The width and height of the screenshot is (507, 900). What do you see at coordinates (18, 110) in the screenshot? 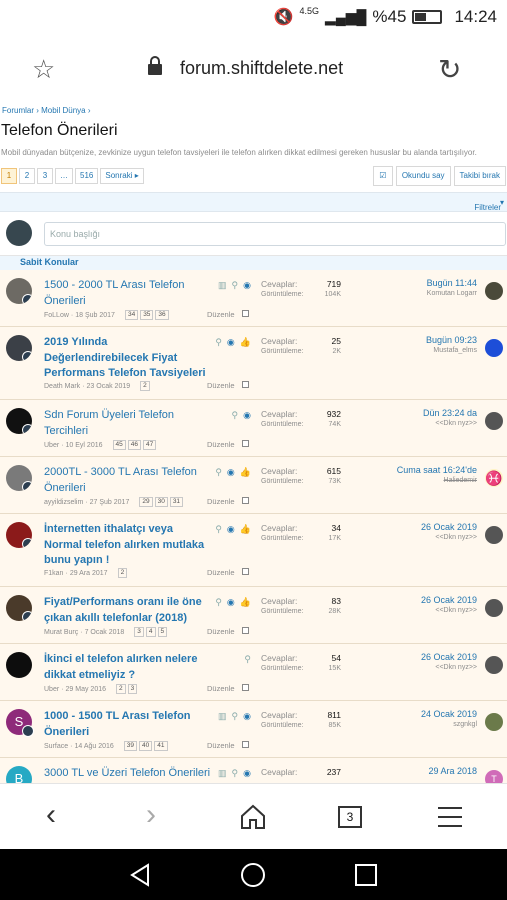
I see `breadcrumb-forums: Forumlar` at bounding box center [18, 110].